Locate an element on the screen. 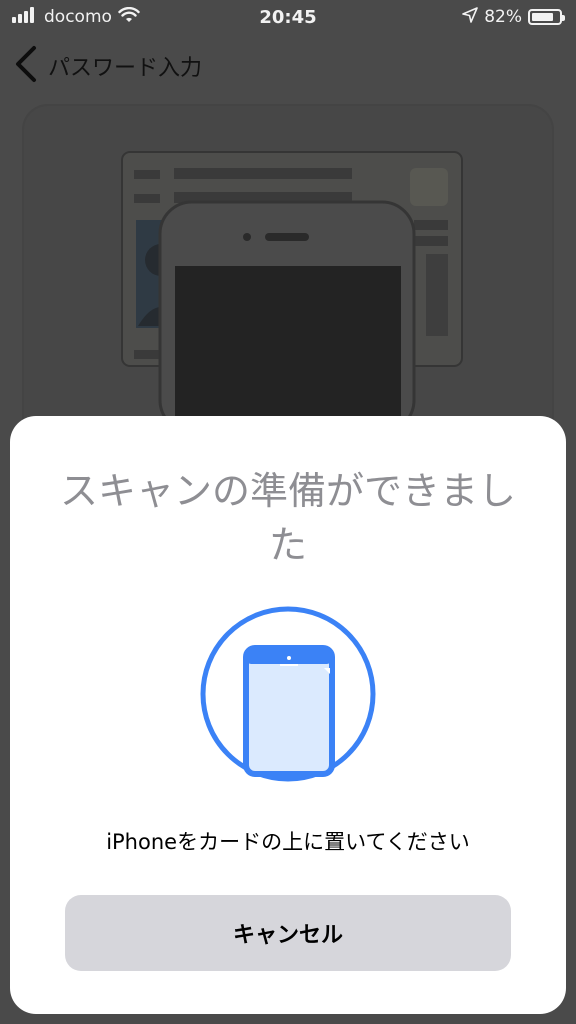  battery-level-fill is located at coordinates (543, 17).